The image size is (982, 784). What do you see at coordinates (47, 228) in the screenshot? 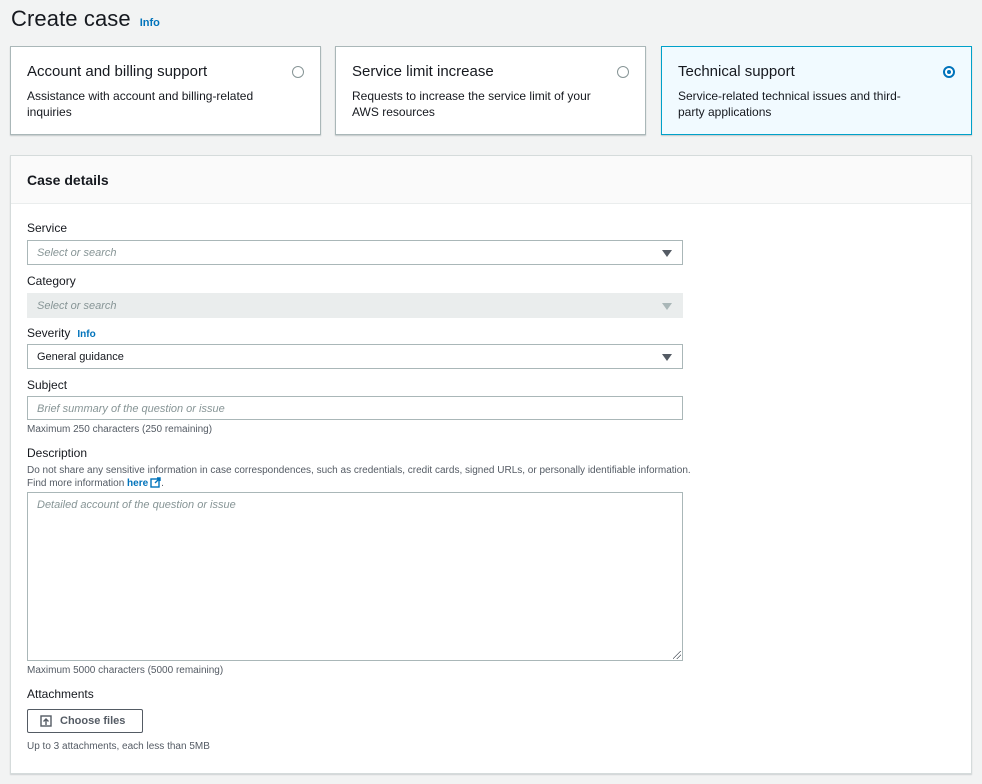
I see `service-label: Service` at bounding box center [47, 228].